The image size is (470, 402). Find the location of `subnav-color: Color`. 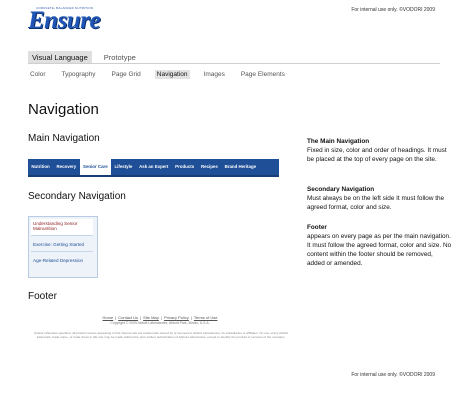

subnav-color: Color is located at coordinates (38, 74).